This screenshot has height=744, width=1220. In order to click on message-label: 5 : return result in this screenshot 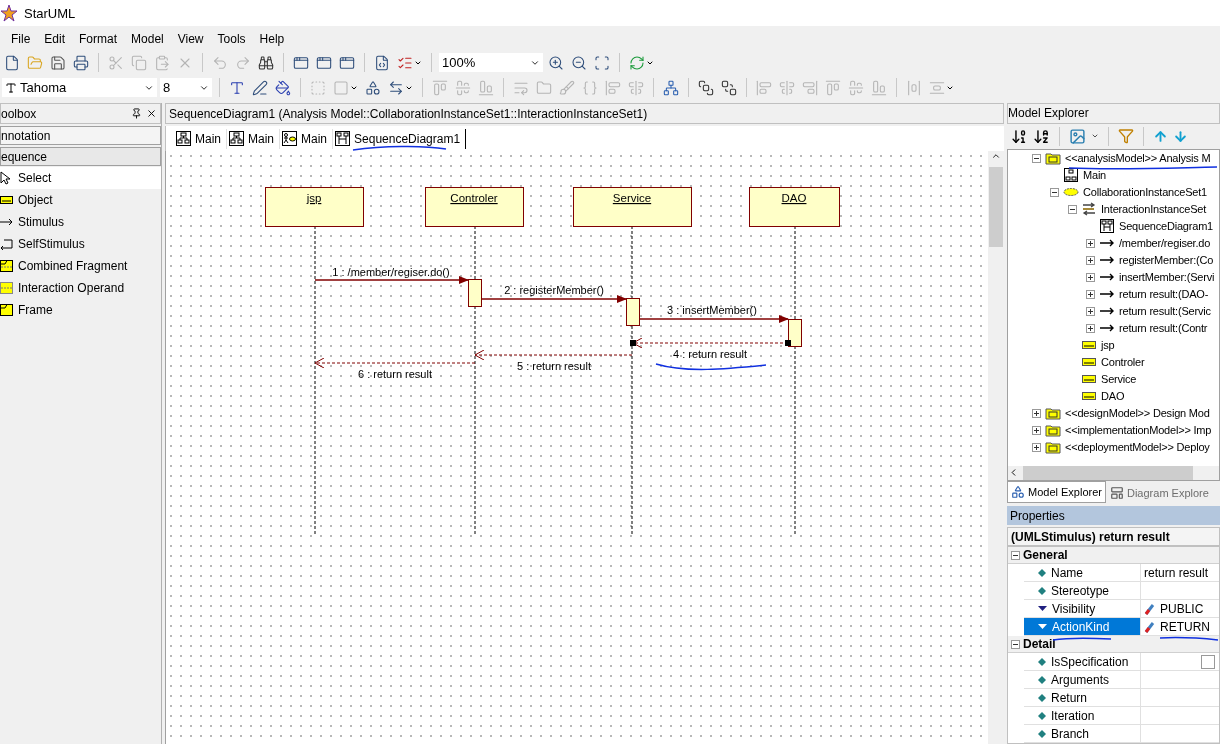, I will do `click(554, 366)`.